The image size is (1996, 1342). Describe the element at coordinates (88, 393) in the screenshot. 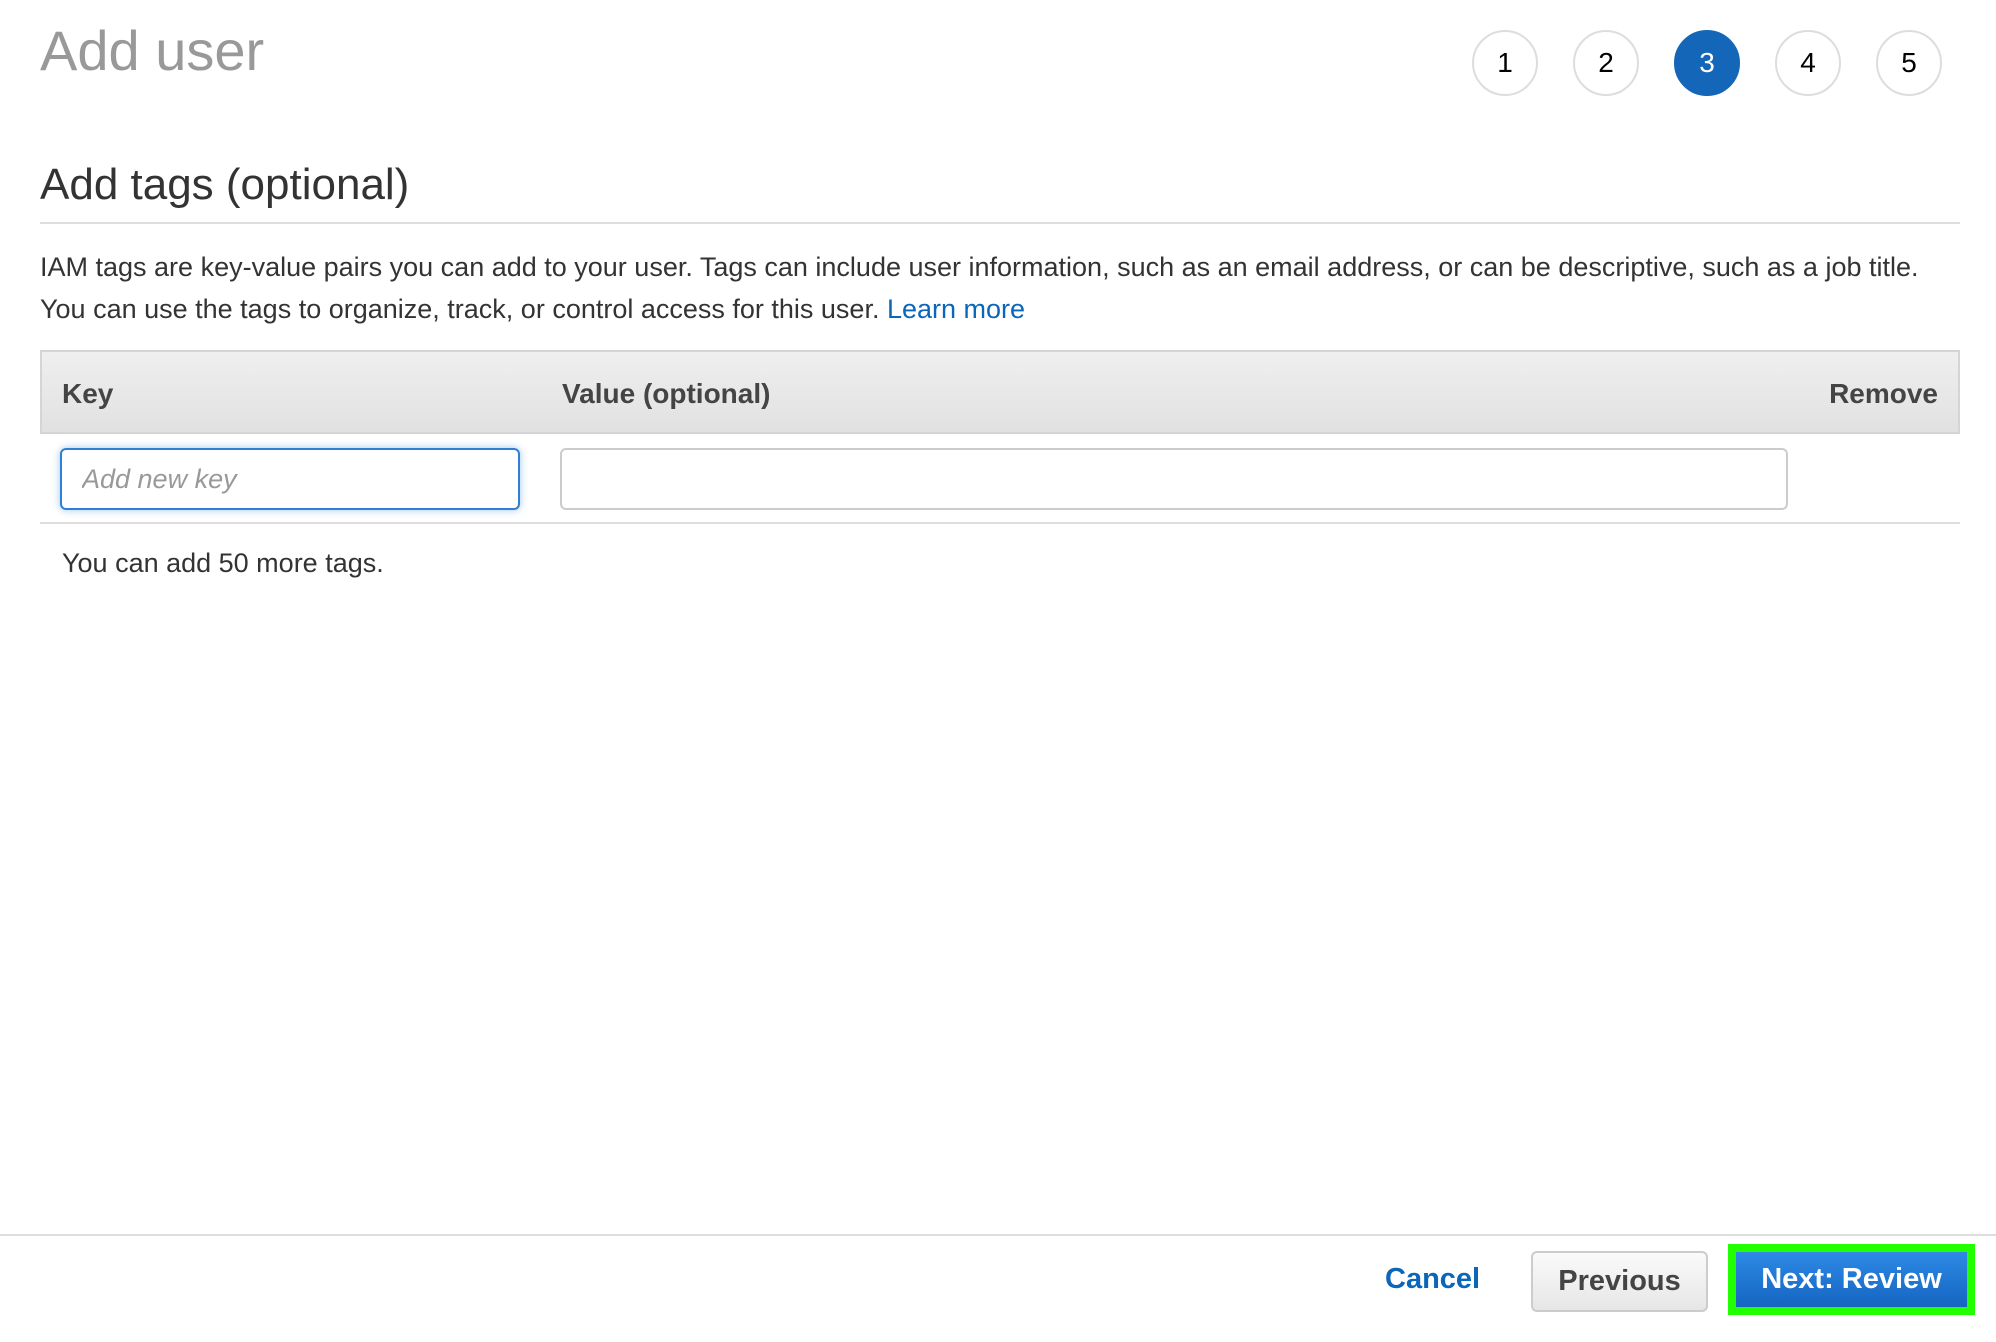

I see `header-key: Key` at that location.